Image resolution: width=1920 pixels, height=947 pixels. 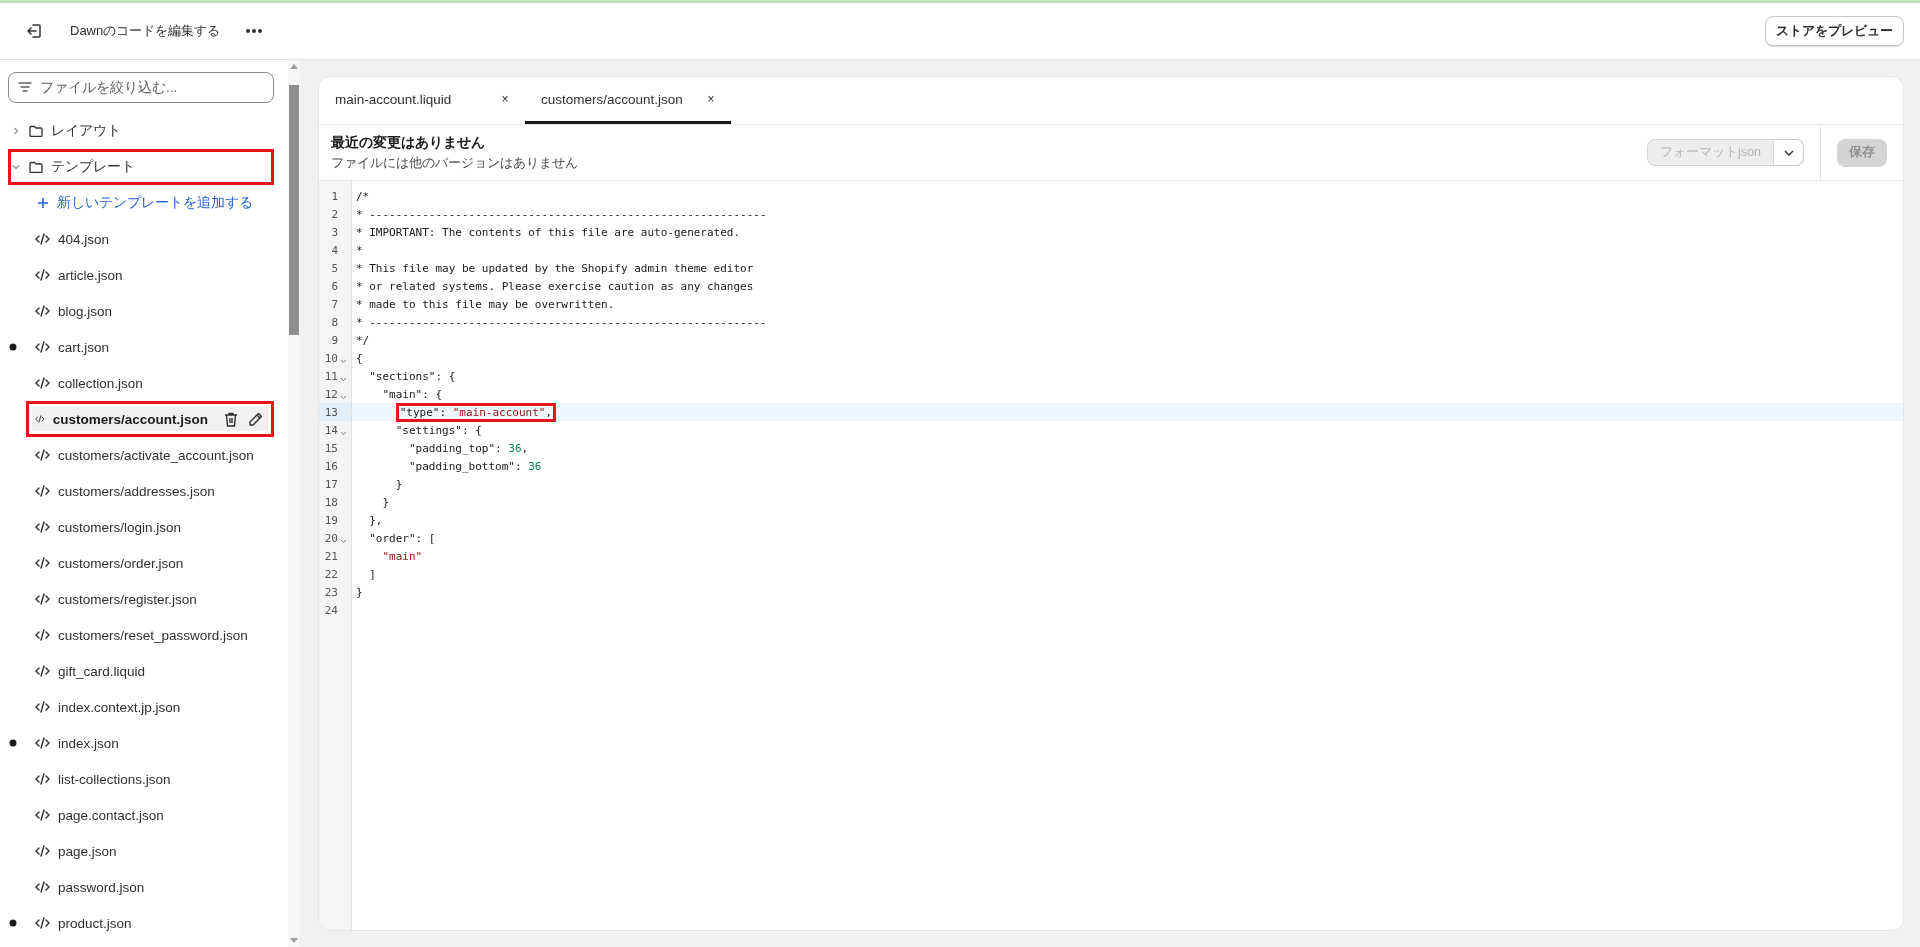 I want to click on scrollbar-thumb, so click(x=294, y=210).